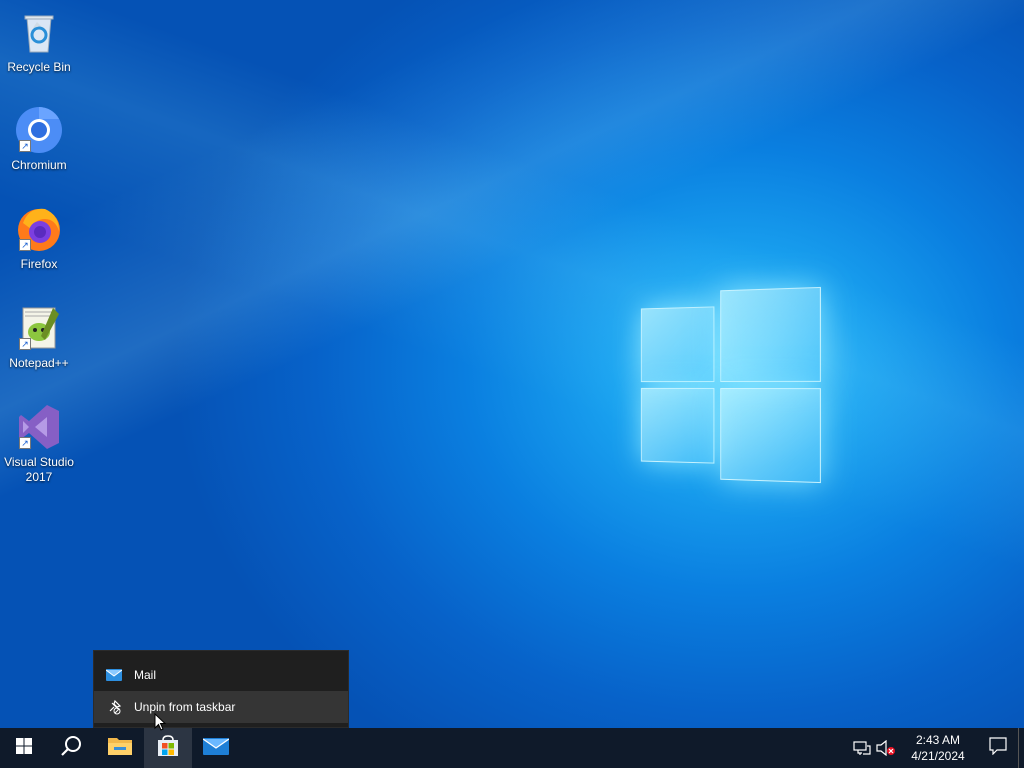 Image resolution: width=1024 pixels, height=768 pixels. I want to click on desktop-icon-label: Visual Studio 2017, so click(39, 469).